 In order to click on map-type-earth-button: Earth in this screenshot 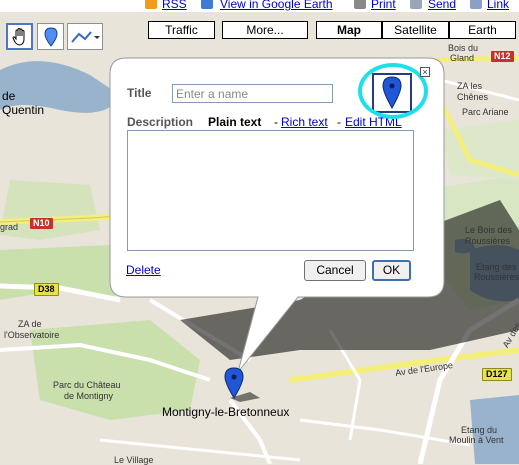, I will do `click(482, 30)`.